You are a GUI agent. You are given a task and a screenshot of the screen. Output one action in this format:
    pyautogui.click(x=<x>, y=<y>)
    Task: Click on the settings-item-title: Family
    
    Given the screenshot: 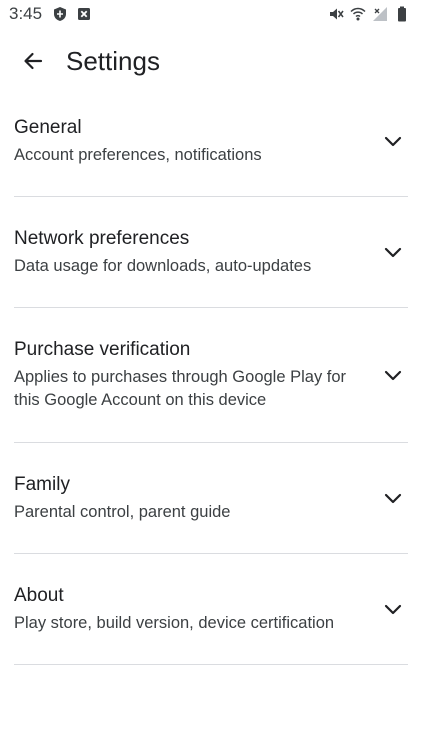 What is the action you would take?
    pyautogui.click(x=42, y=484)
    